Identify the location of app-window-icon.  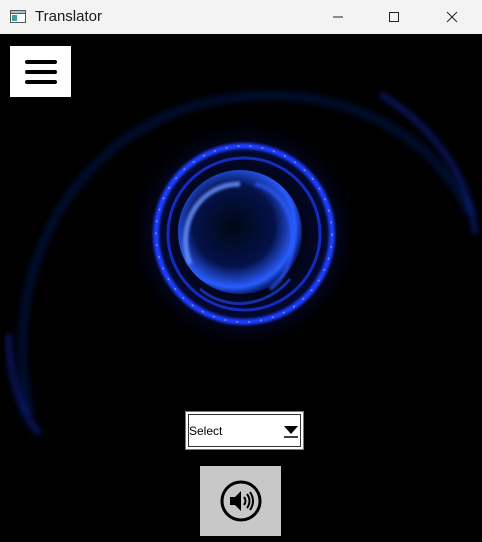
(18, 16).